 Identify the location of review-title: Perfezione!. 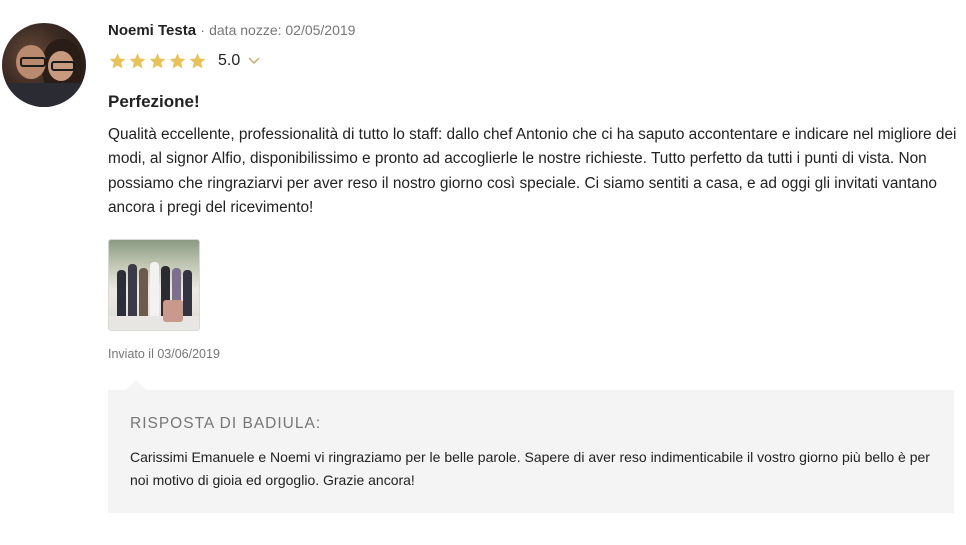
(154, 101).